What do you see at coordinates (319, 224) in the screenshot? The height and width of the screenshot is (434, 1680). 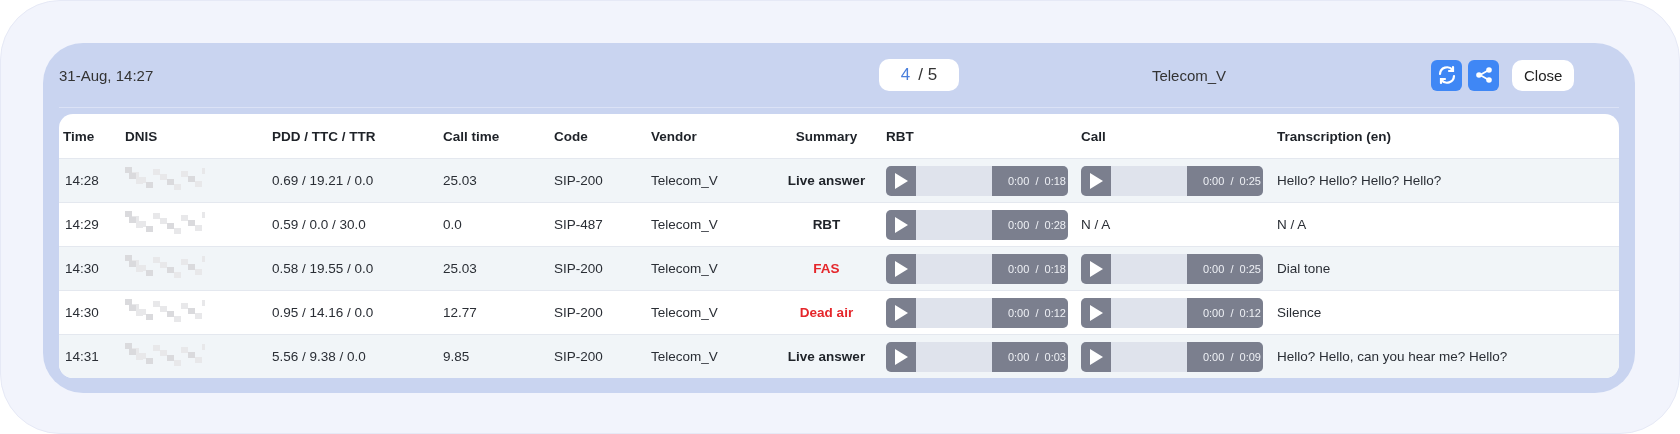 I see `table-cell-text: 0.59 / 0.0 / 30.0` at bounding box center [319, 224].